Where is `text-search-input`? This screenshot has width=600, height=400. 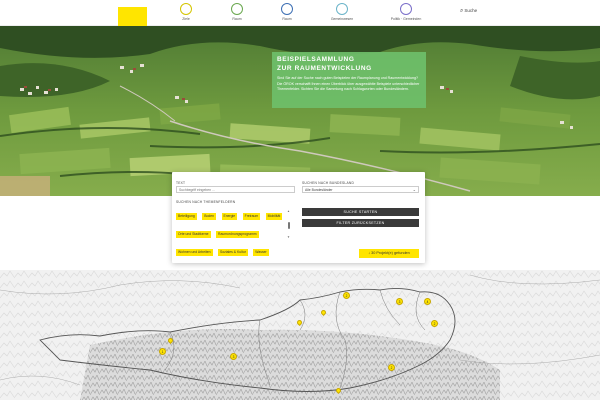
text-search-input is located at coordinates (235, 189).